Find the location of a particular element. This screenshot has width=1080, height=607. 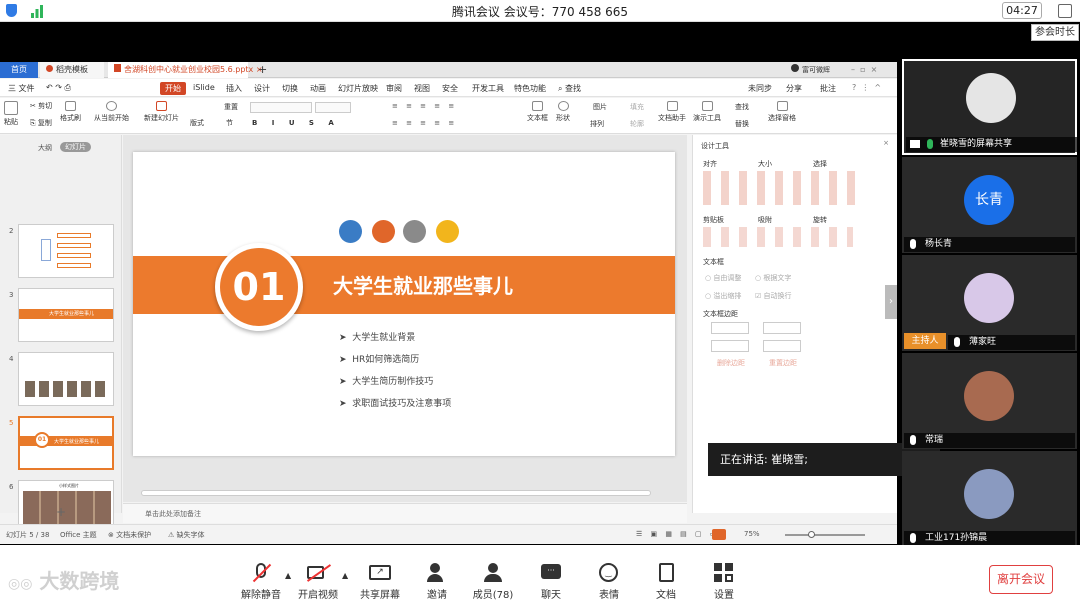

doc-assistant-button: 文档助手 is located at coordinates (672, 112).